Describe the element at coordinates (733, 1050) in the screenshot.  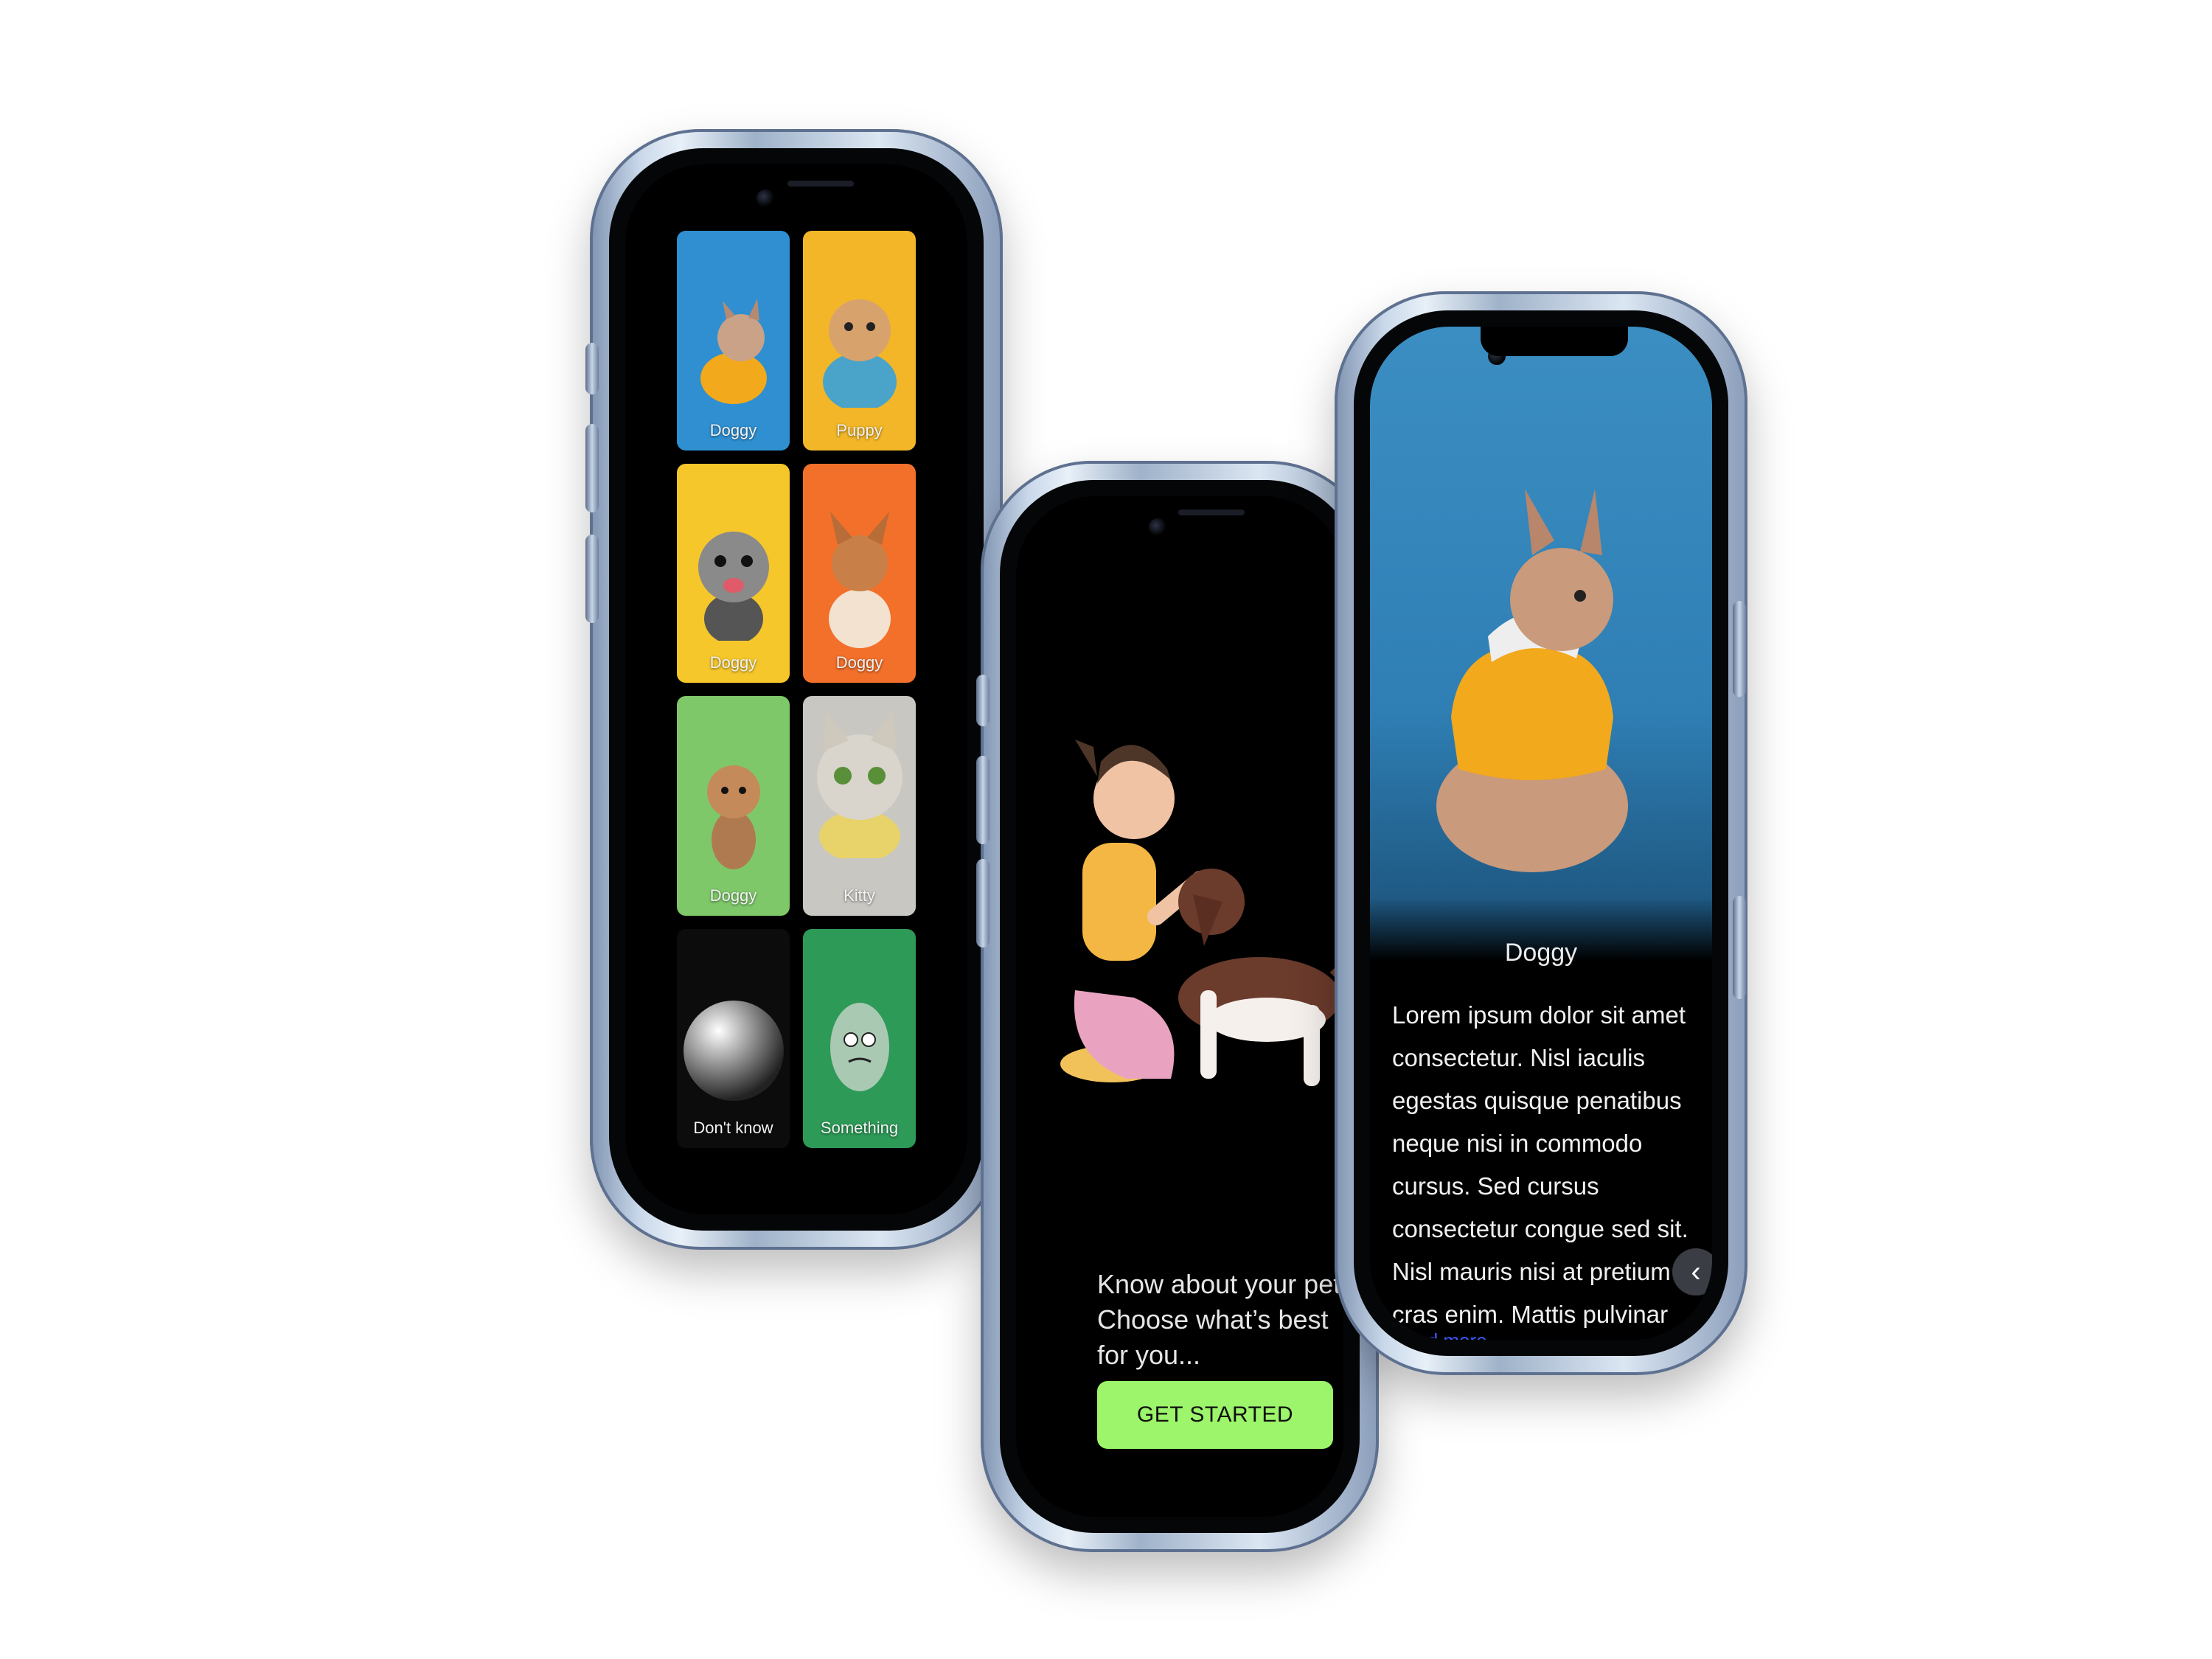
I see `sphere-icon` at that location.